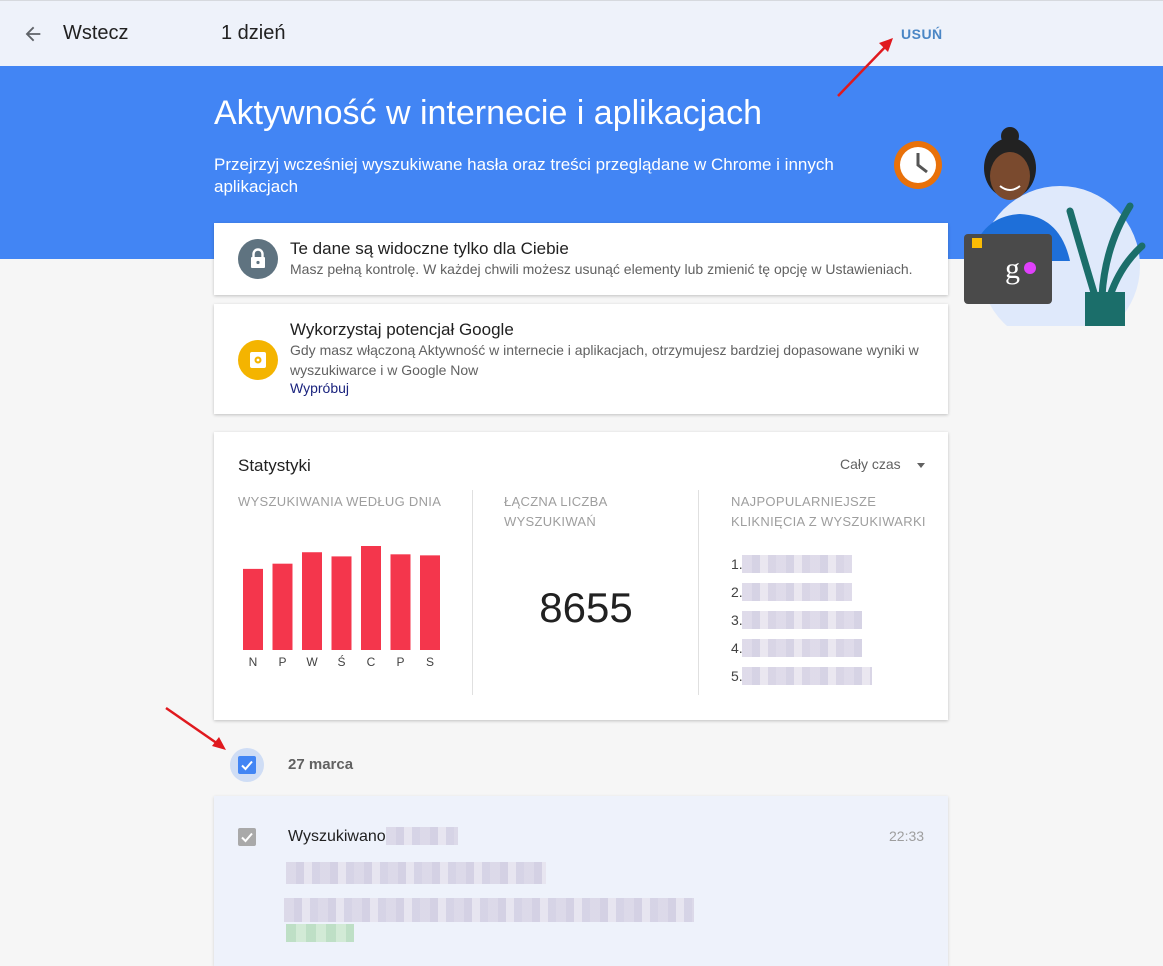 This screenshot has height=966, width=1163. What do you see at coordinates (922, 34) in the screenshot?
I see `delete-button: USUŃ` at bounding box center [922, 34].